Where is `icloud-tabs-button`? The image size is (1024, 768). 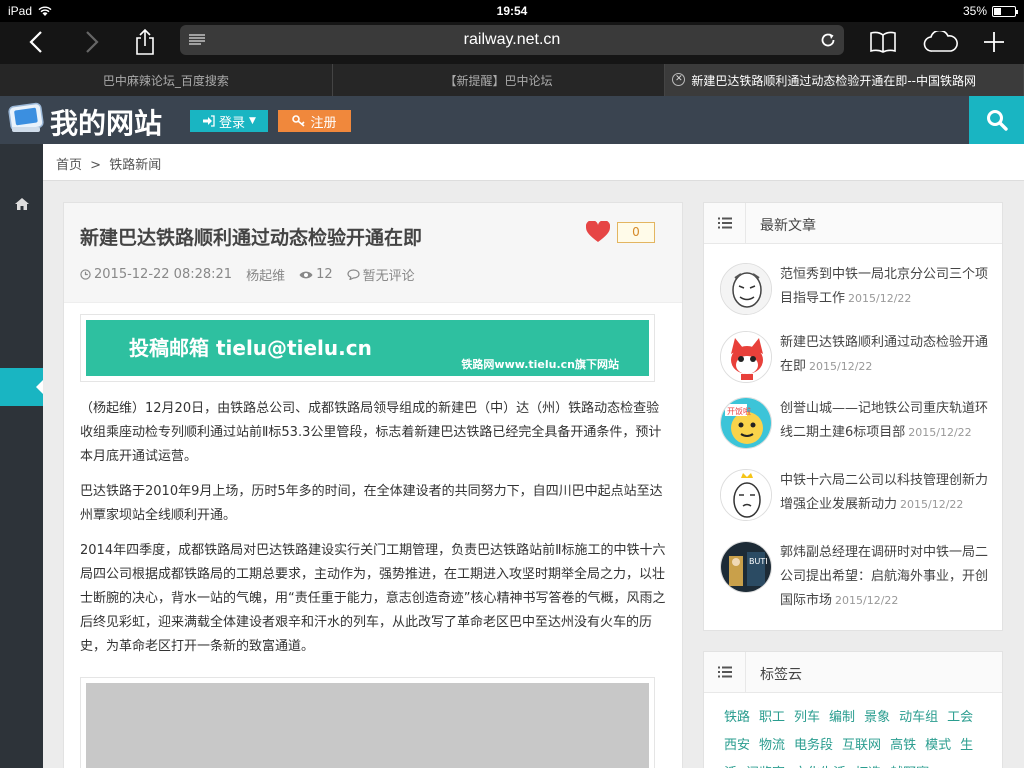
icloud-tabs-button is located at coordinates (941, 42).